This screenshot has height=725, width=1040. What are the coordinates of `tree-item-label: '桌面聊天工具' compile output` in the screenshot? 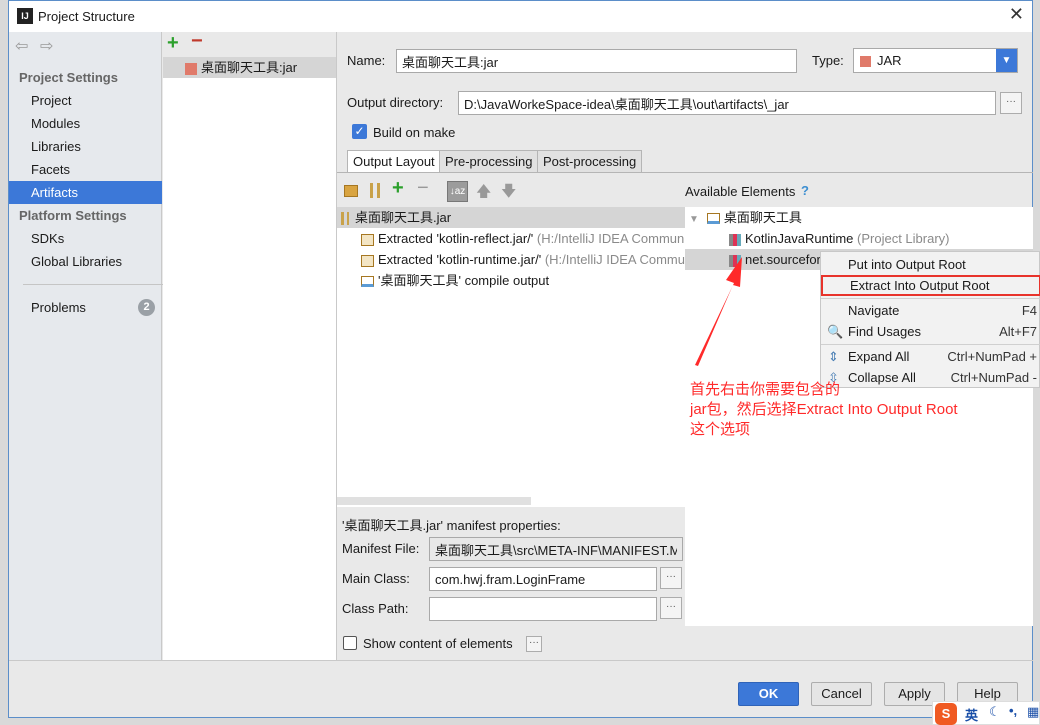 It's located at (464, 280).